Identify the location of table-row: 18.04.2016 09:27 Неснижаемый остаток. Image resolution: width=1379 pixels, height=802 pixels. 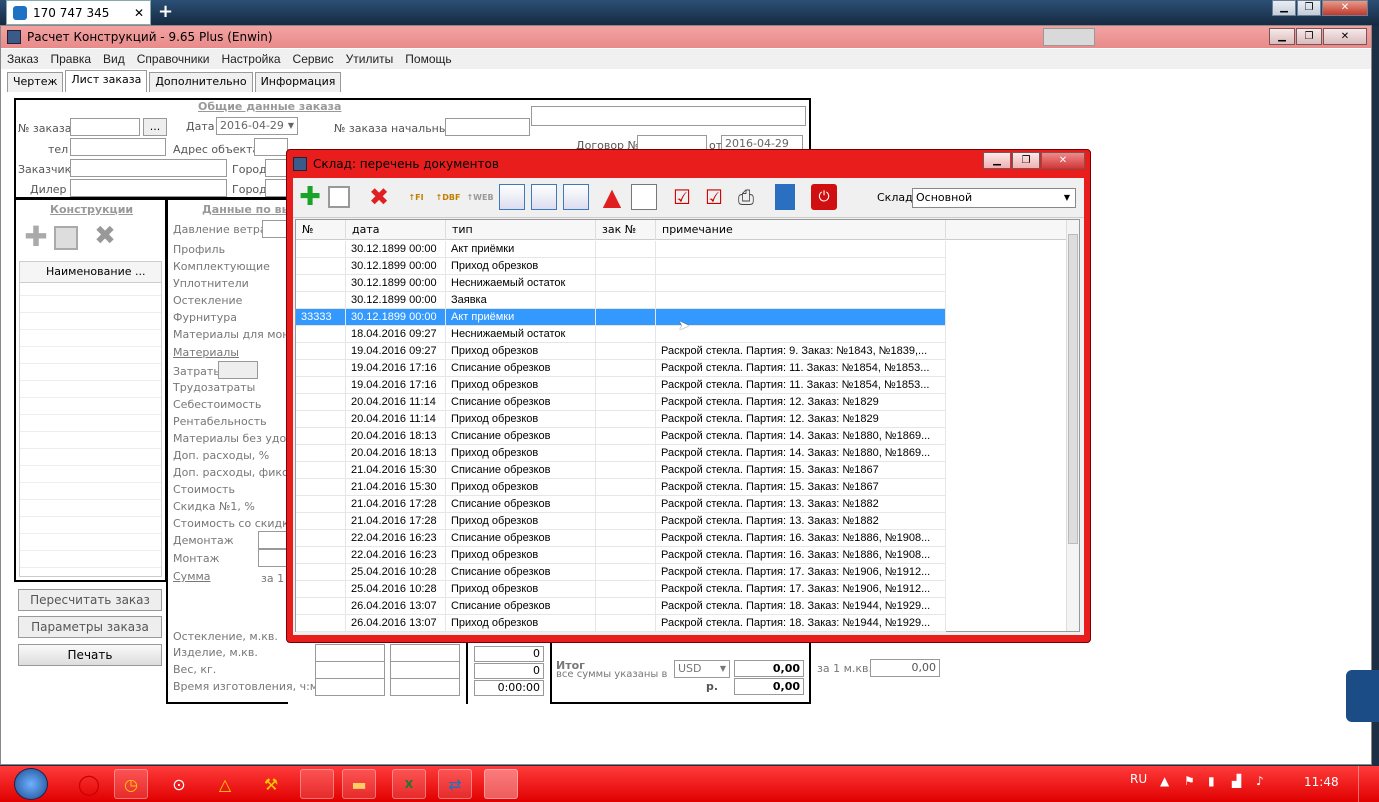
(621, 334).